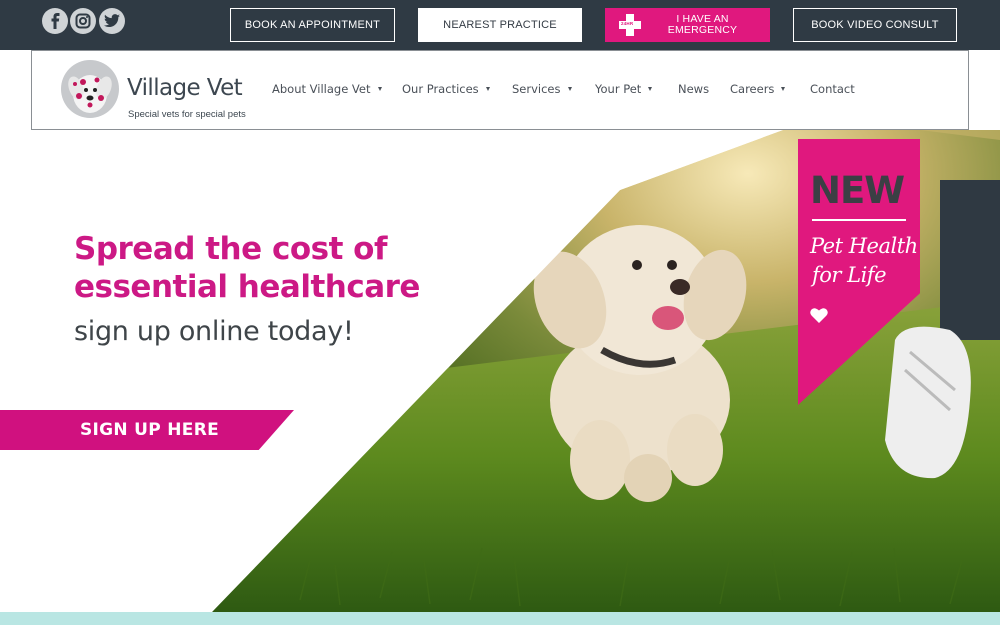 The image size is (1000, 625). Describe the element at coordinates (849, 275) in the screenshot. I see `banner-script-line2: for Life` at that location.